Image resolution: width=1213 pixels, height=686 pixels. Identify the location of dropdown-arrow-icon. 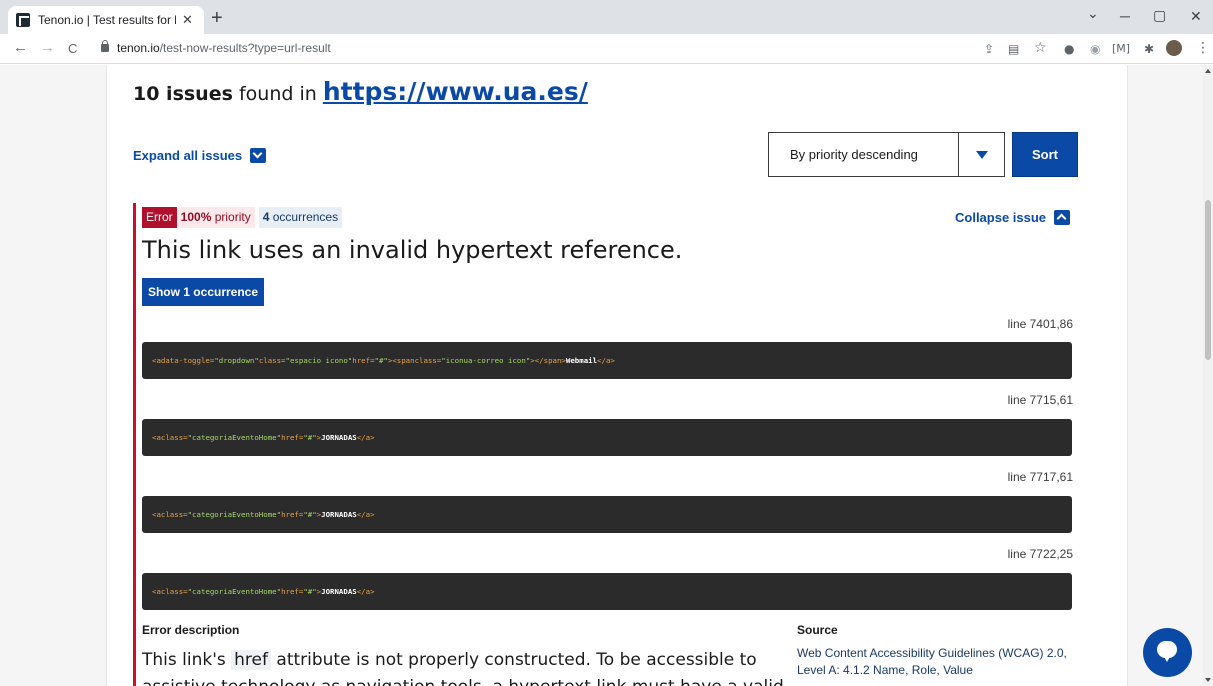
(981, 154).